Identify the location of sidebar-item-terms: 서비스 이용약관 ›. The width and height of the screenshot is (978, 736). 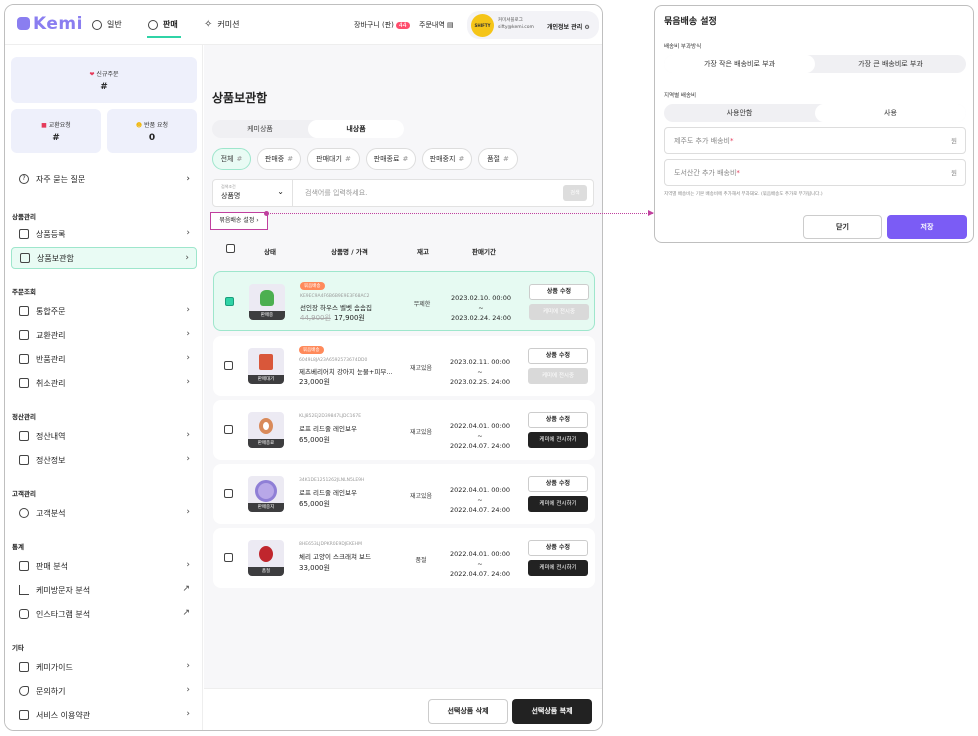
(104, 715).